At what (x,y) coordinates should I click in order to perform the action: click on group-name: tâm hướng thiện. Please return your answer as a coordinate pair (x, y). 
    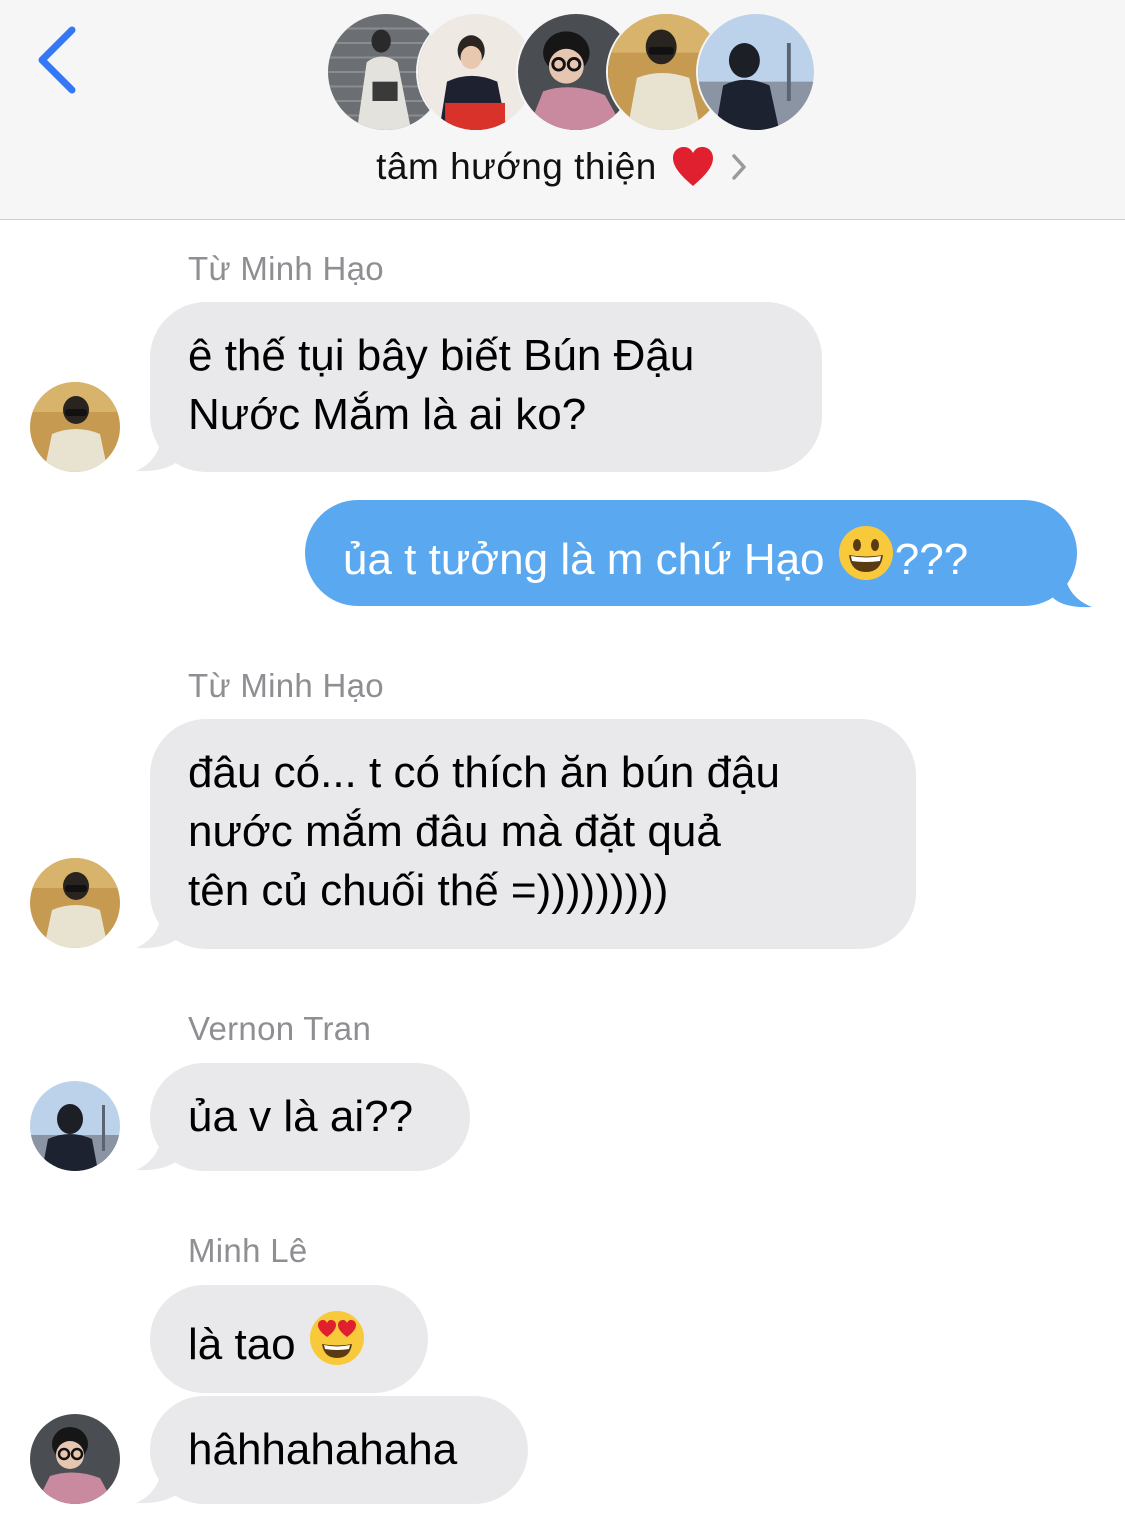
    Looking at the image, I should click on (516, 166).